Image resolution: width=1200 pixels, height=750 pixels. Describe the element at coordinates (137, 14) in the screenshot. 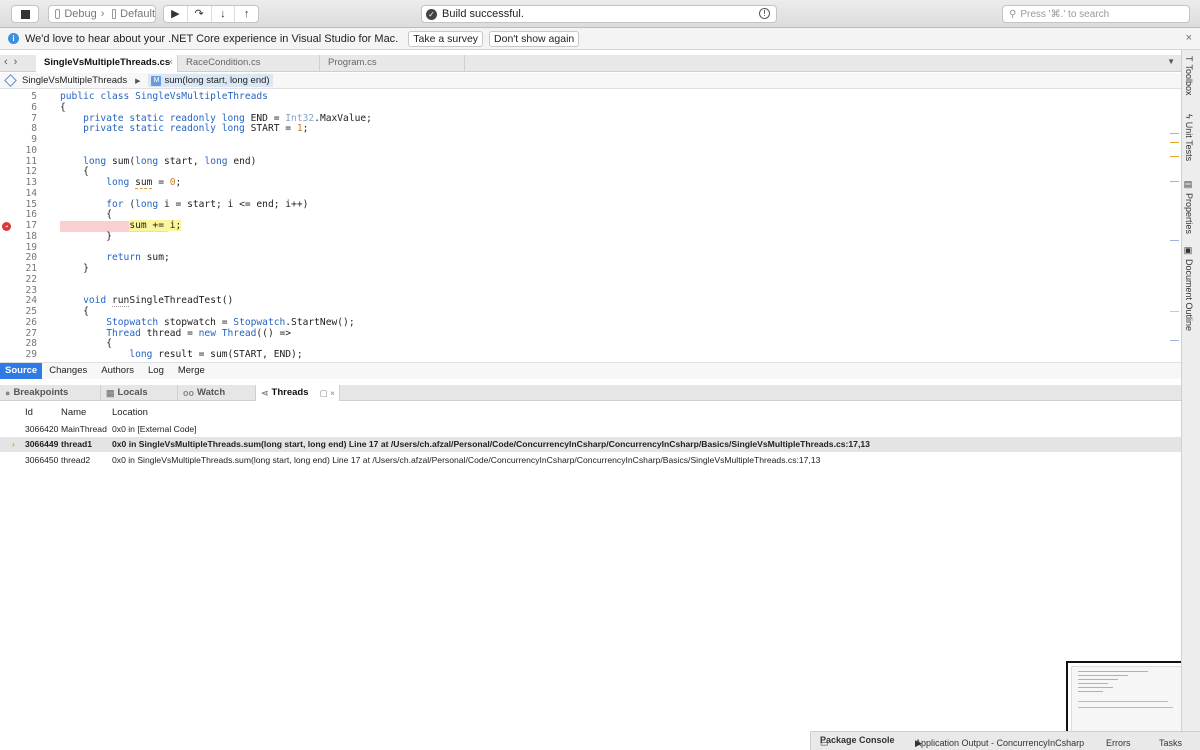

I see `device-label: Default` at that location.